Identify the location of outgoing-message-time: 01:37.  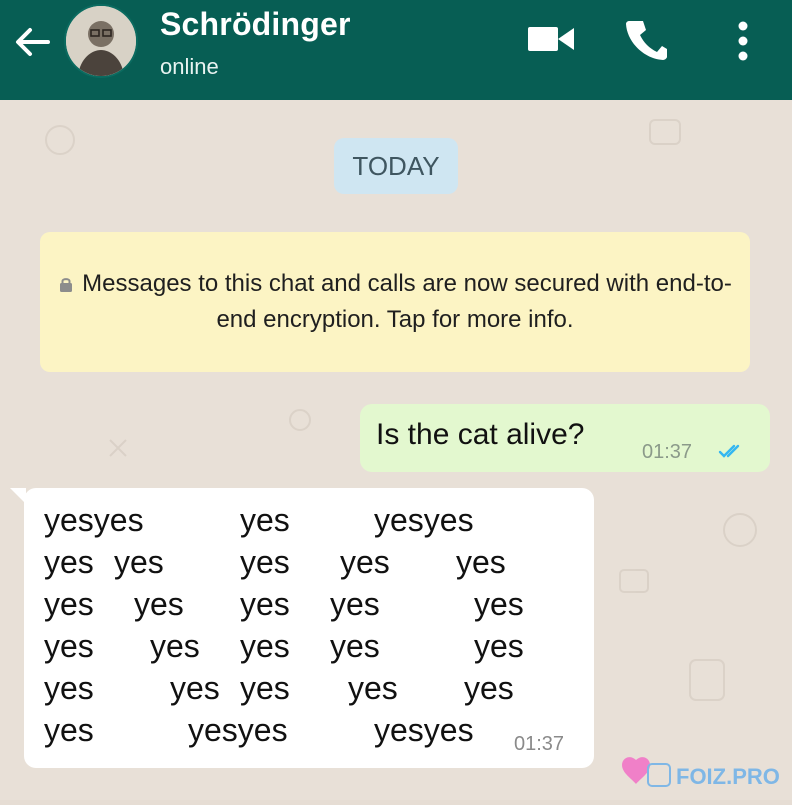
(667, 452).